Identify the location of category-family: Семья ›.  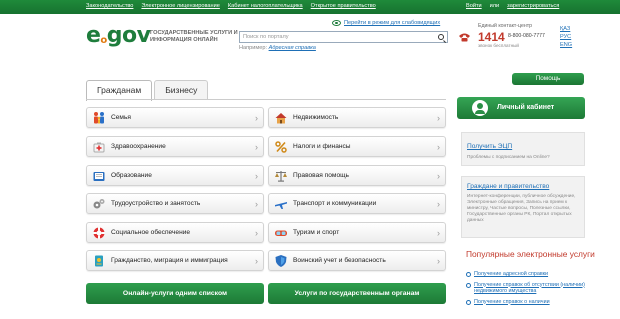
(175, 117).